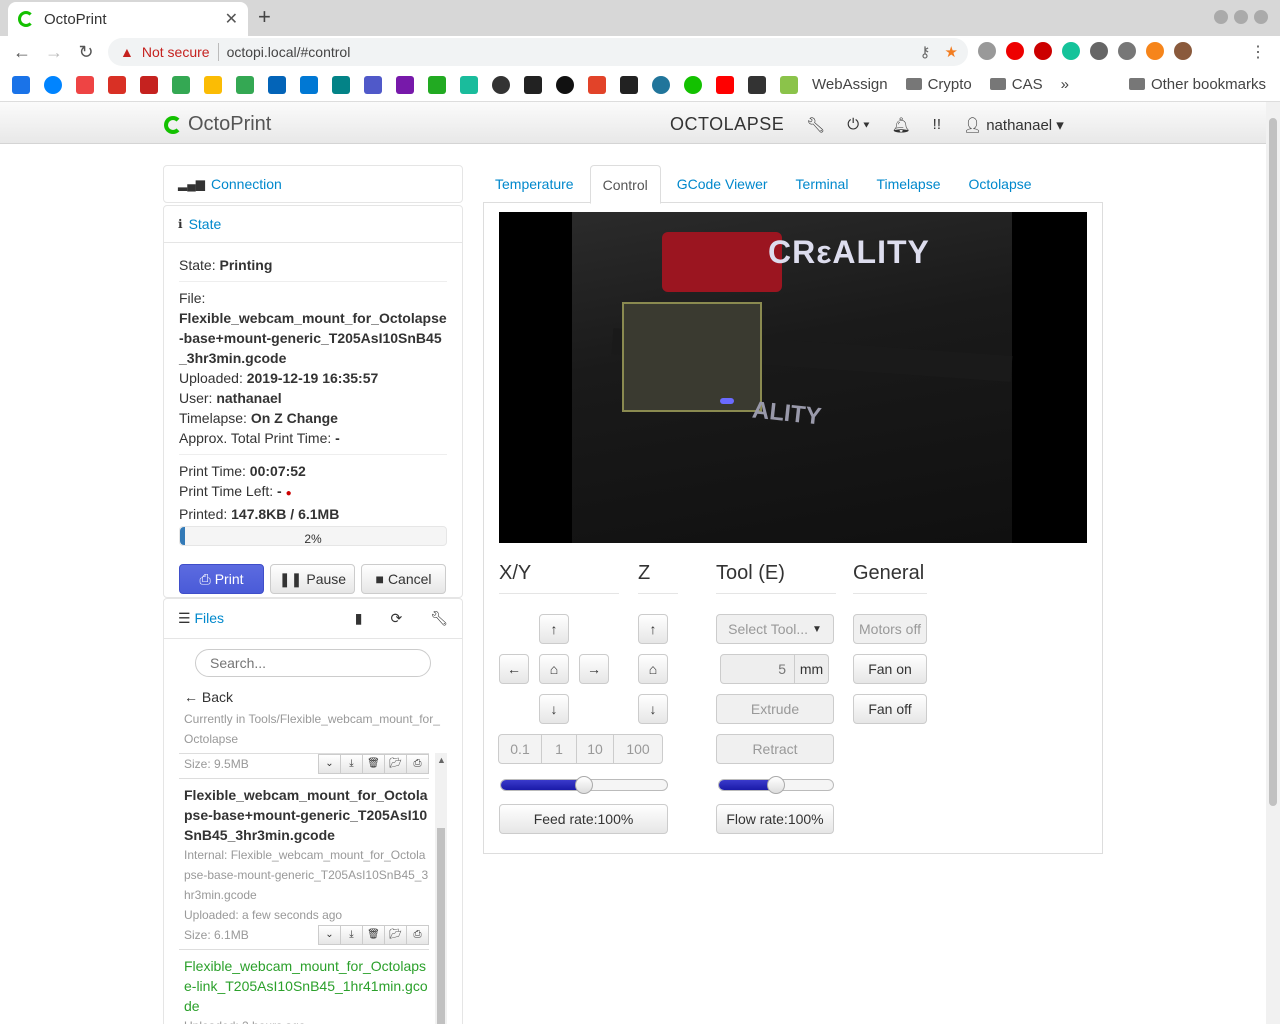 The height and width of the screenshot is (1024, 1280). What do you see at coordinates (1099, 51) in the screenshot?
I see `timer-icon` at bounding box center [1099, 51].